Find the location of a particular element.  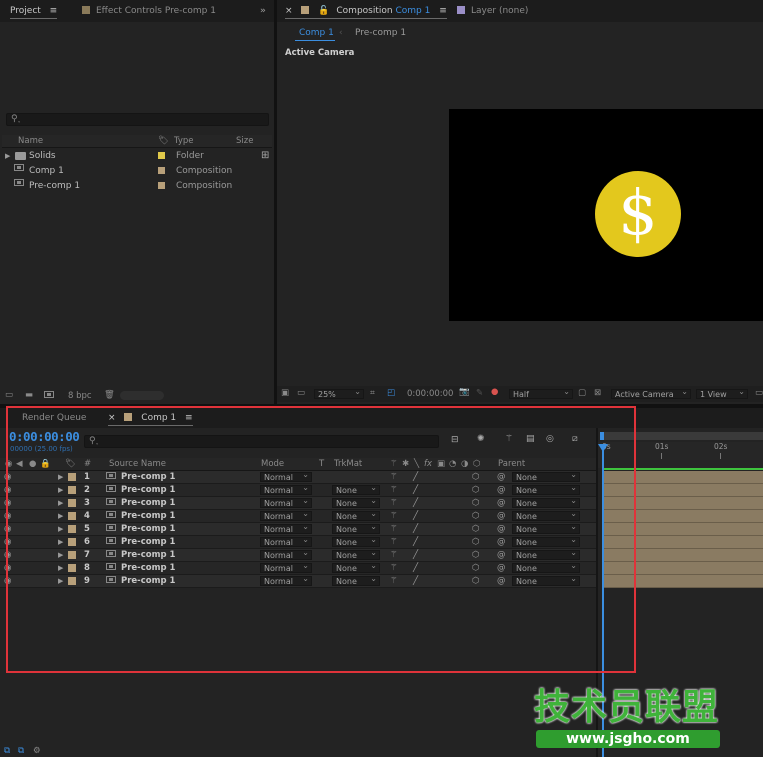

expand-arrow-icon: ▶ is located at coordinates (7, 156).